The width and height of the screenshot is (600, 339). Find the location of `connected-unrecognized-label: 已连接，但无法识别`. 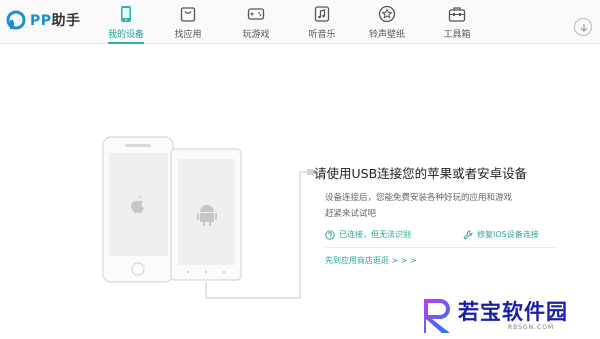

connected-unrecognized-label: 已连接，但无法识别 is located at coordinates (375, 234).